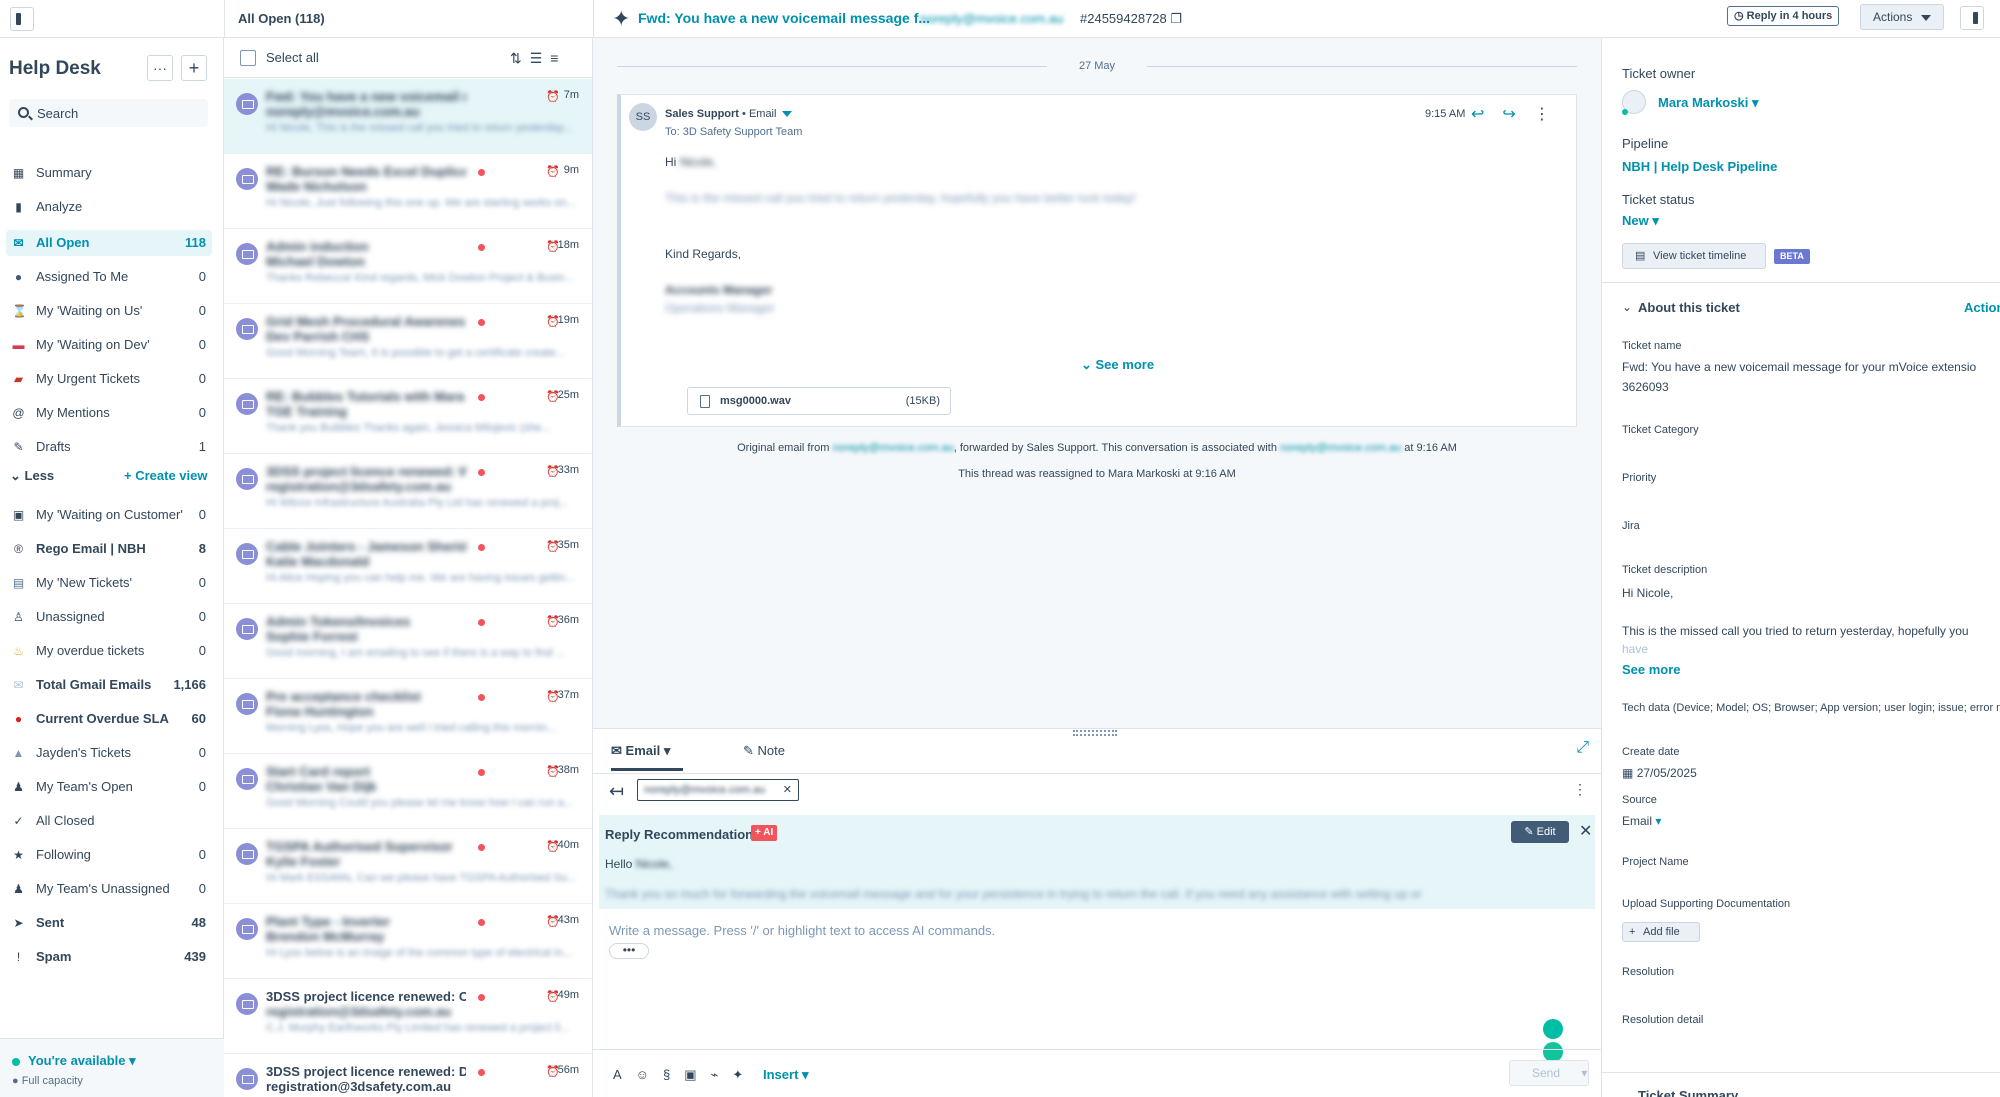 Image resolution: width=2000 pixels, height=1097 pixels. Describe the element at coordinates (629, 951) in the screenshot. I see `more-actions-button: •••` at that location.